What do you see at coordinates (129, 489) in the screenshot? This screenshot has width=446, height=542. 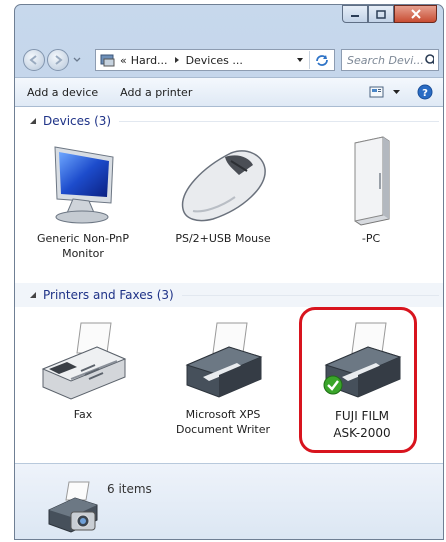 I see `item-count-text: 6 items` at bounding box center [129, 489].